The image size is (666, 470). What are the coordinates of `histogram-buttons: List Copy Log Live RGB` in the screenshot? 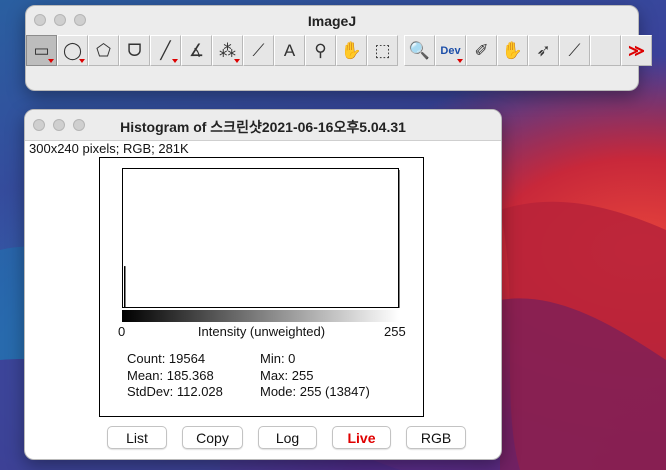 It's located at (286, 437).